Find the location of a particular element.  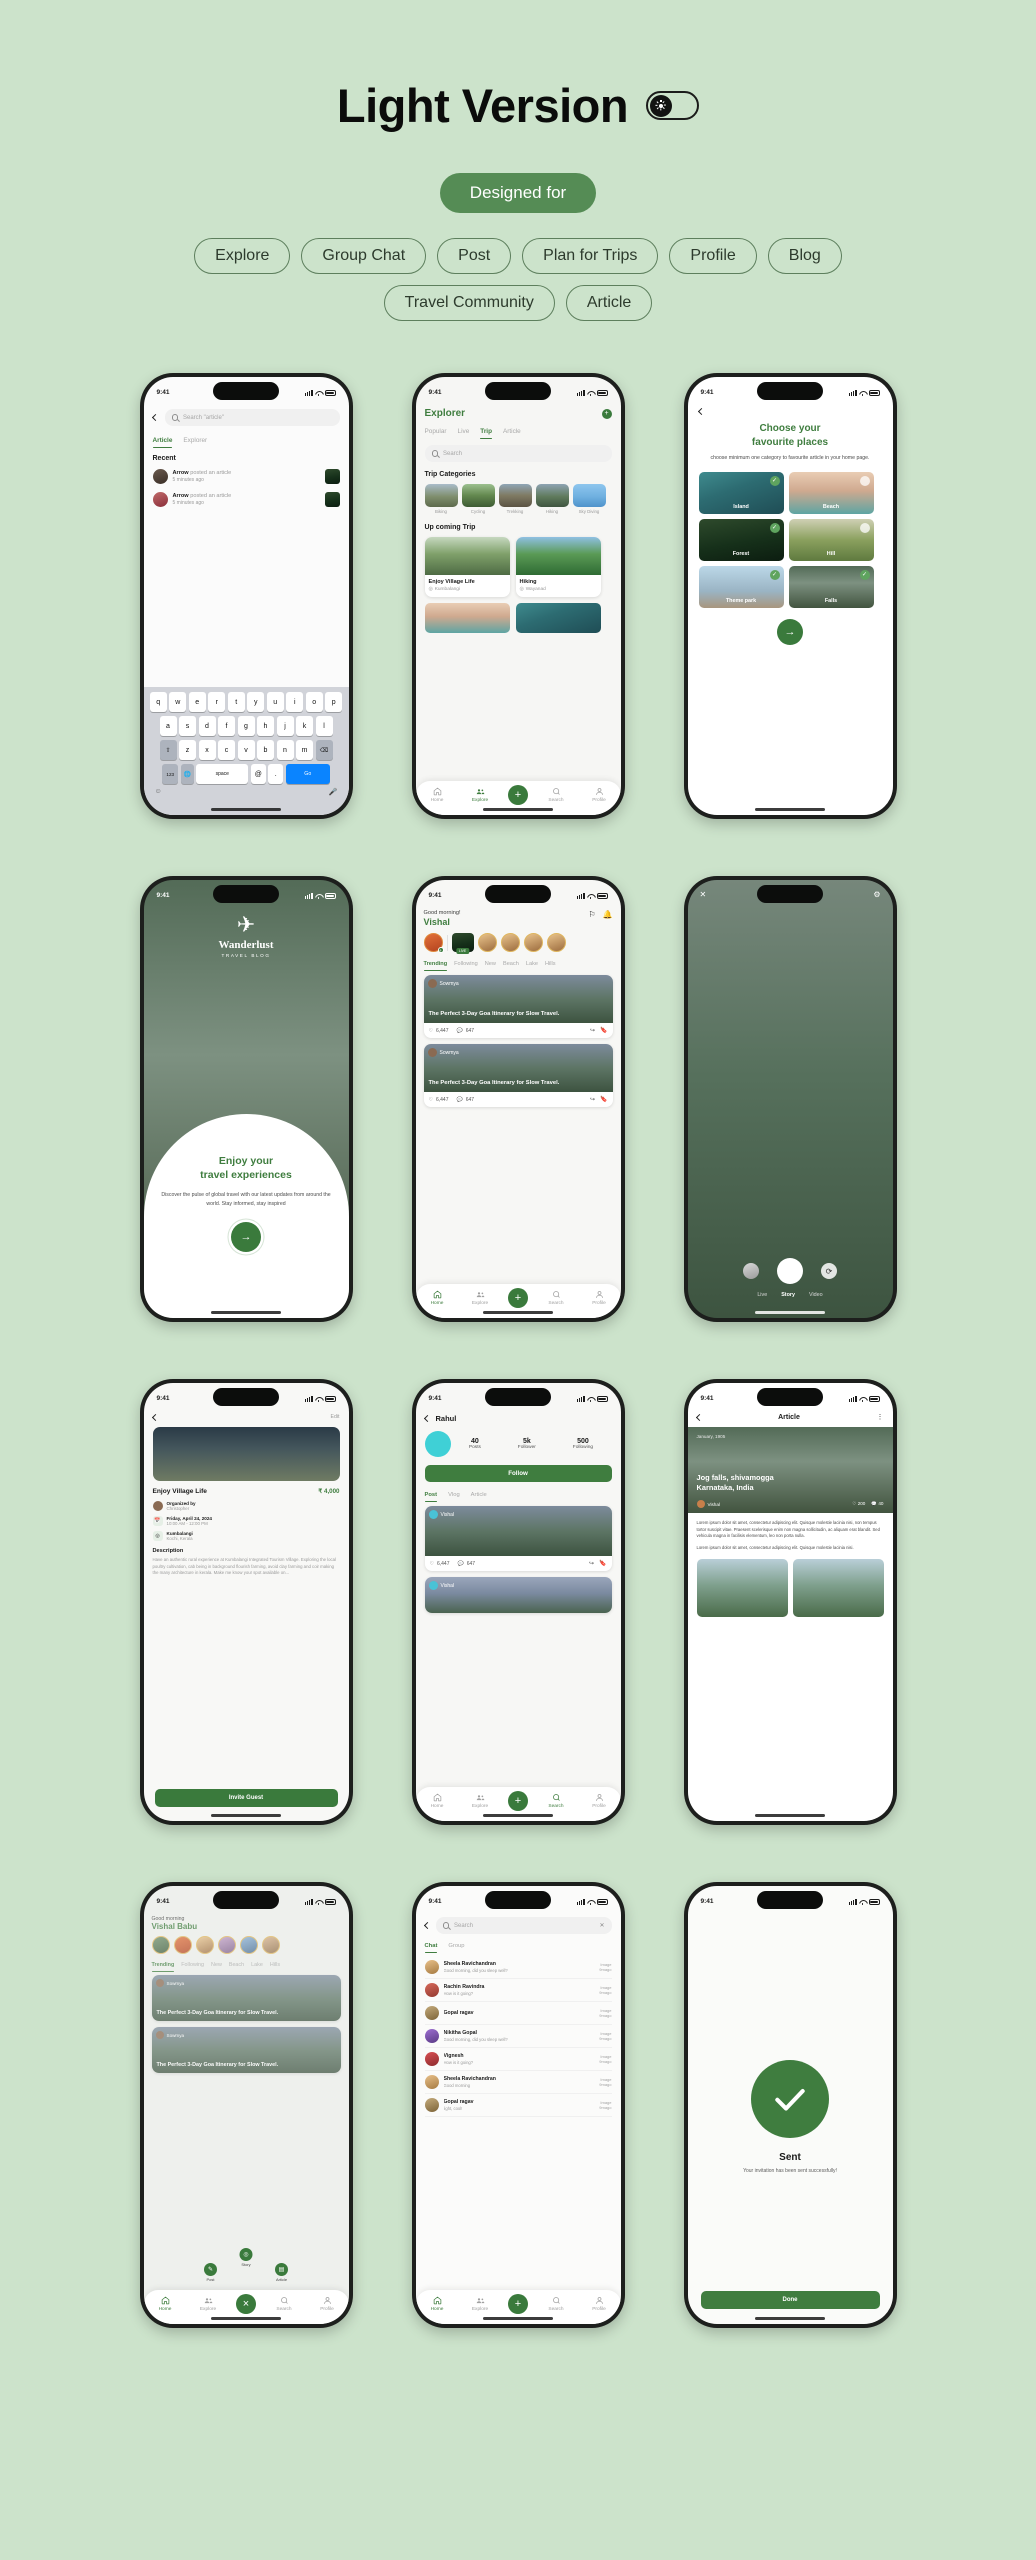

key-y: y is located at coordinates (256, 702).